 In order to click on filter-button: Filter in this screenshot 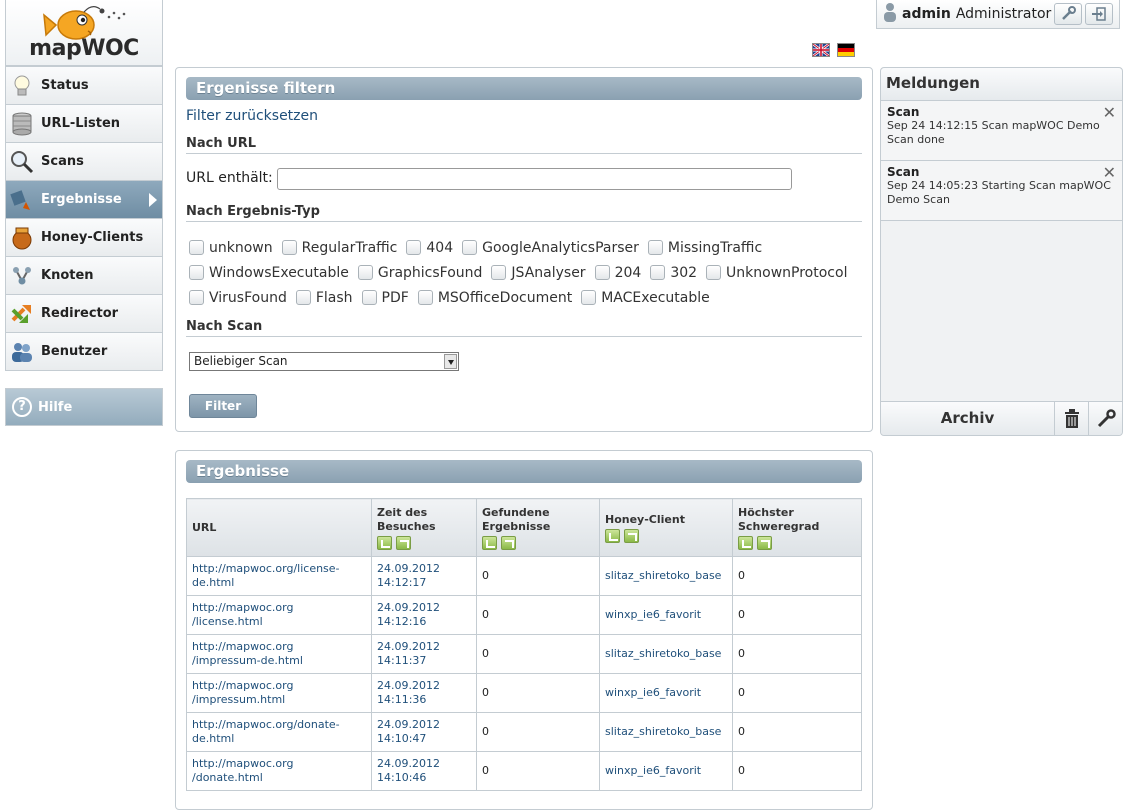, I will do `click(223, 406)`.